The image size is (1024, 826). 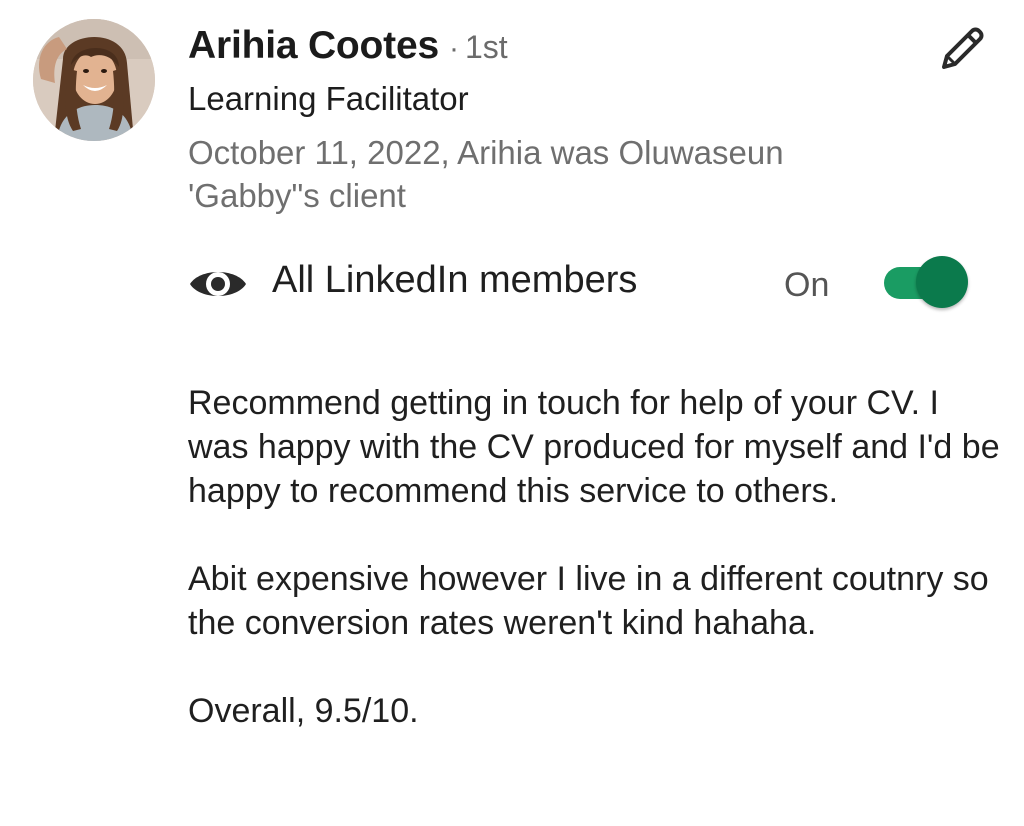 I want to click on profile-photo, so click(x=94, y=80).